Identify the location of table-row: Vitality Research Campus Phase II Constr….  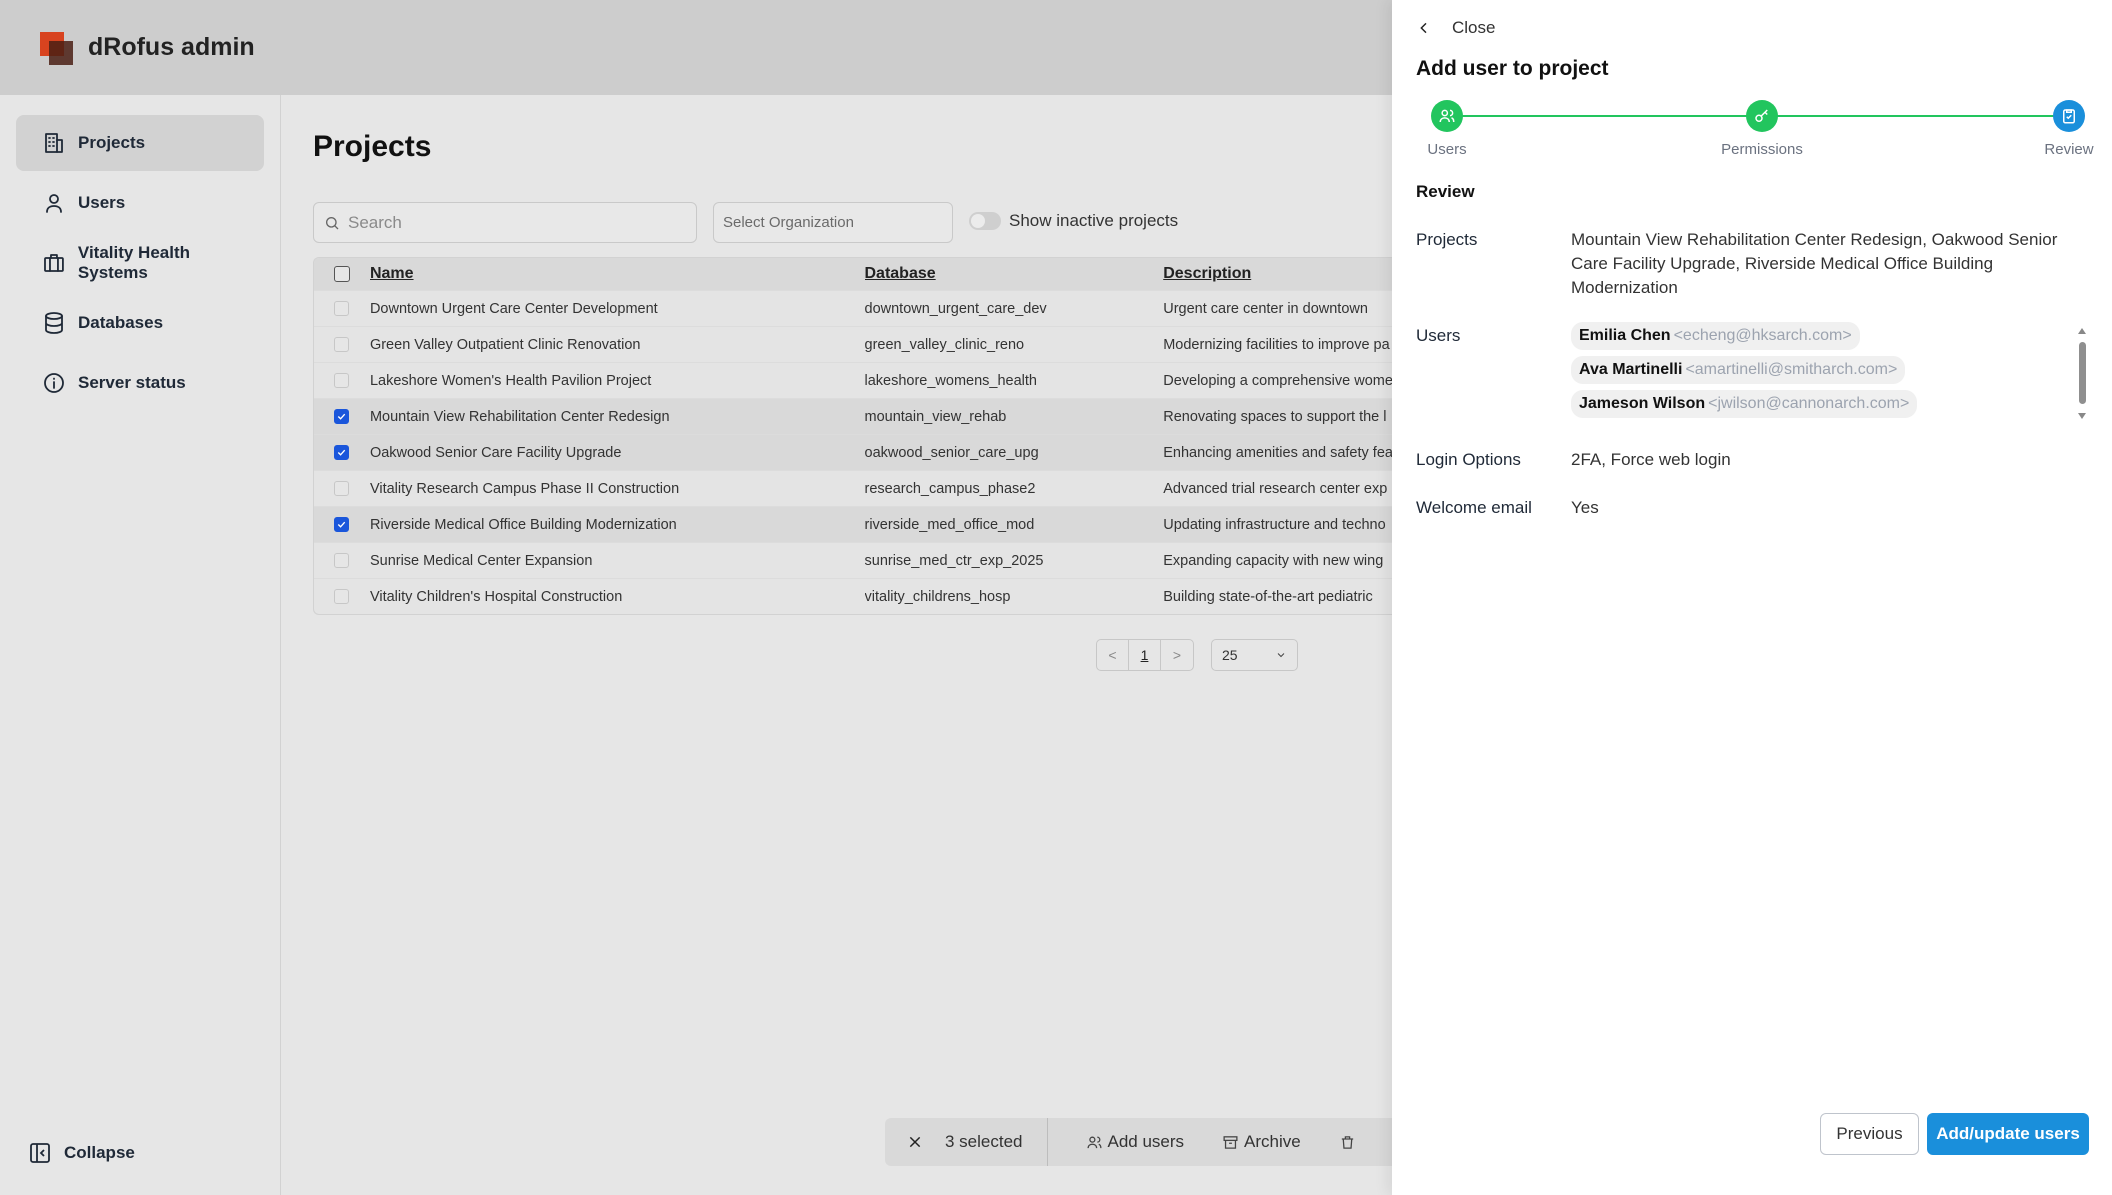
(853, 488).